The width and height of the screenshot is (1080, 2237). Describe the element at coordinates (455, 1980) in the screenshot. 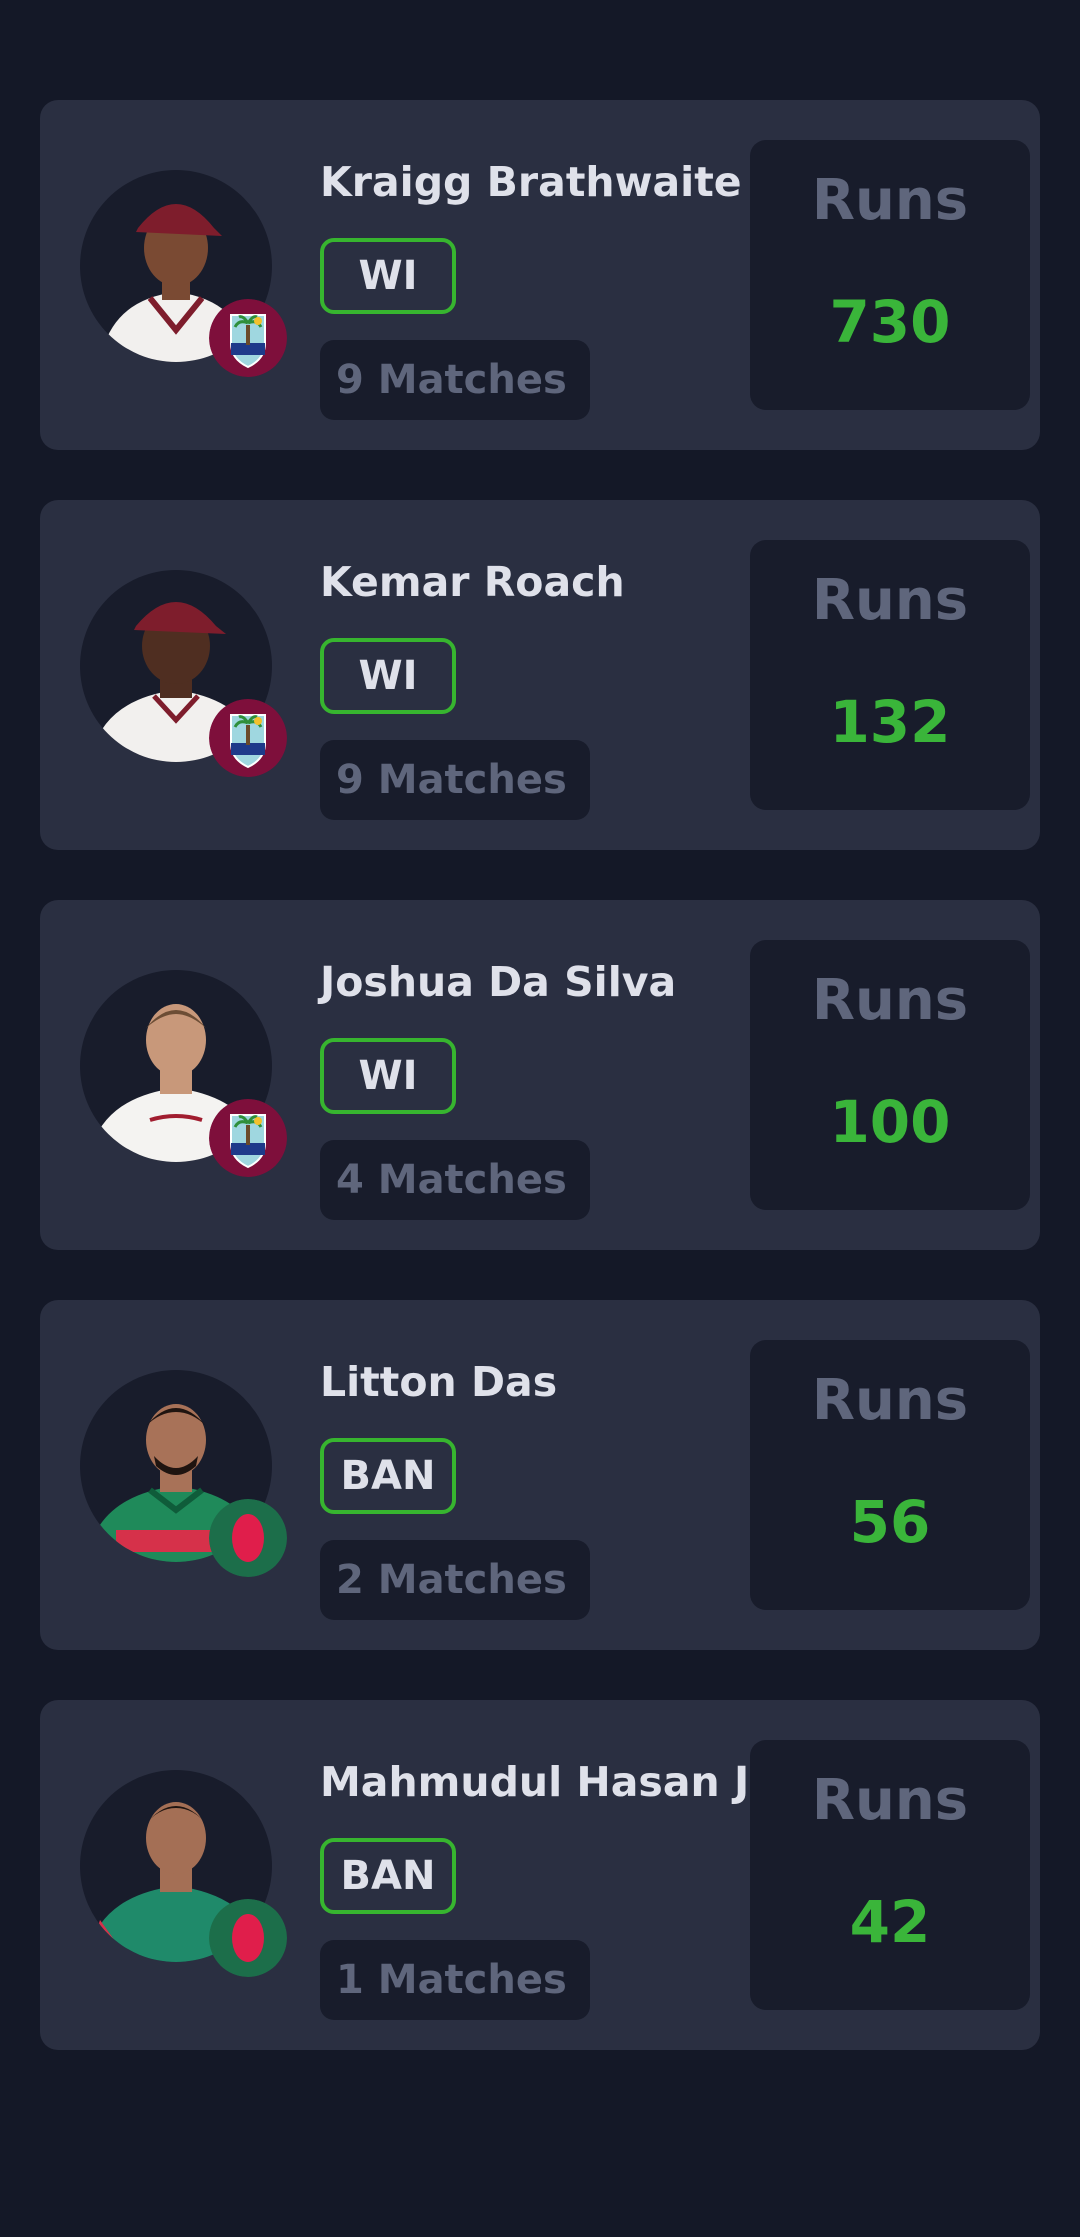

I see `matches-count: 1 Matches` at that location.